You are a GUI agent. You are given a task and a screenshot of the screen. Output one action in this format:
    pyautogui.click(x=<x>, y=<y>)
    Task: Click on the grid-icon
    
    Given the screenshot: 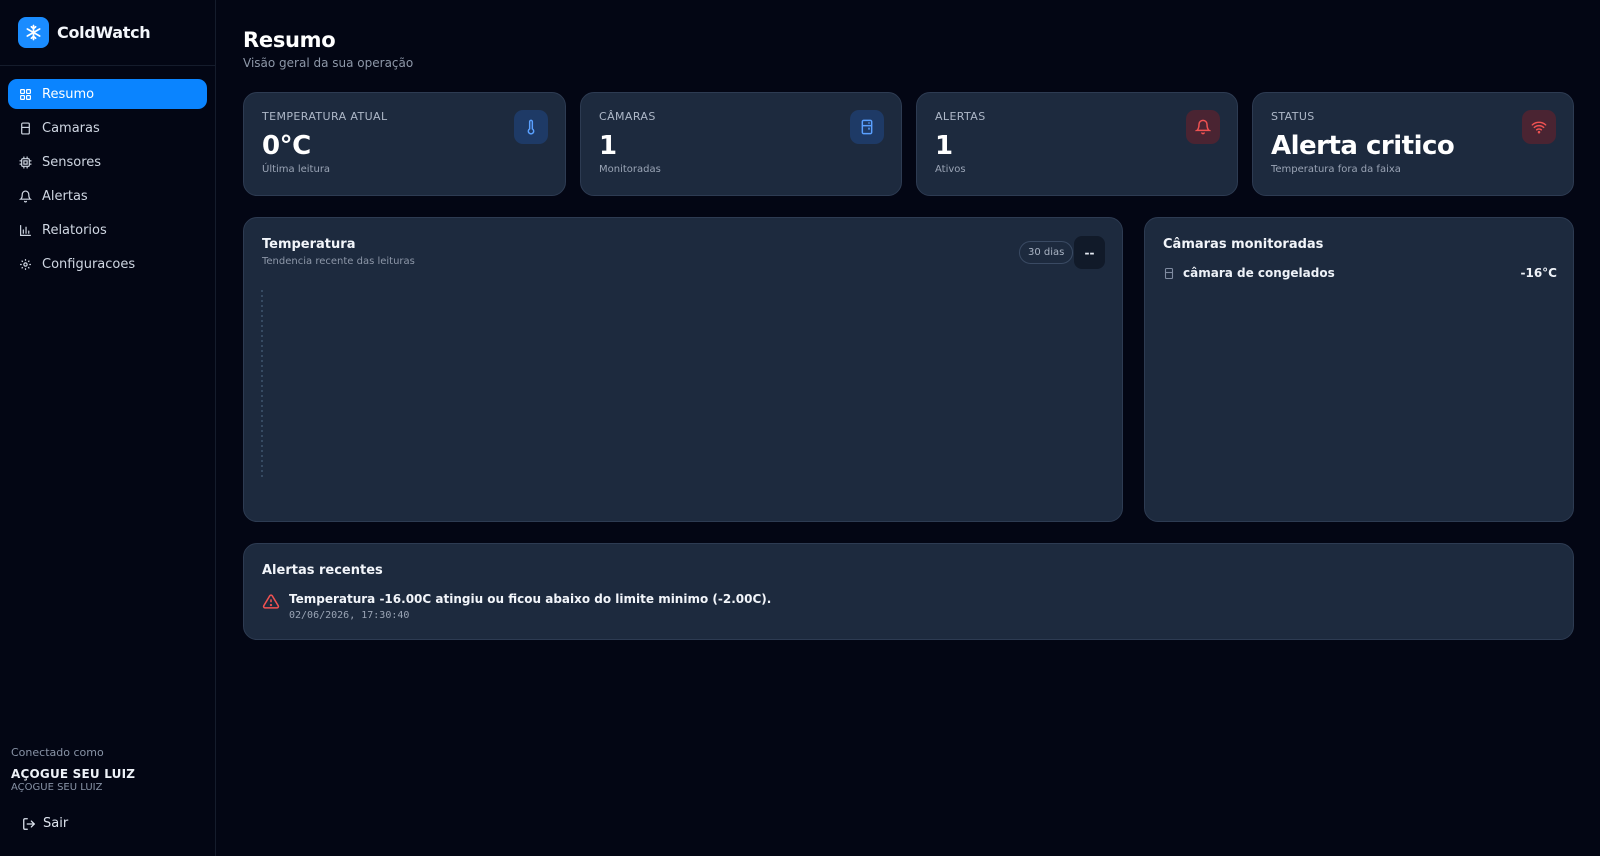 What is the action you would take?
    pyautogui.click(x=25, y=94)
    